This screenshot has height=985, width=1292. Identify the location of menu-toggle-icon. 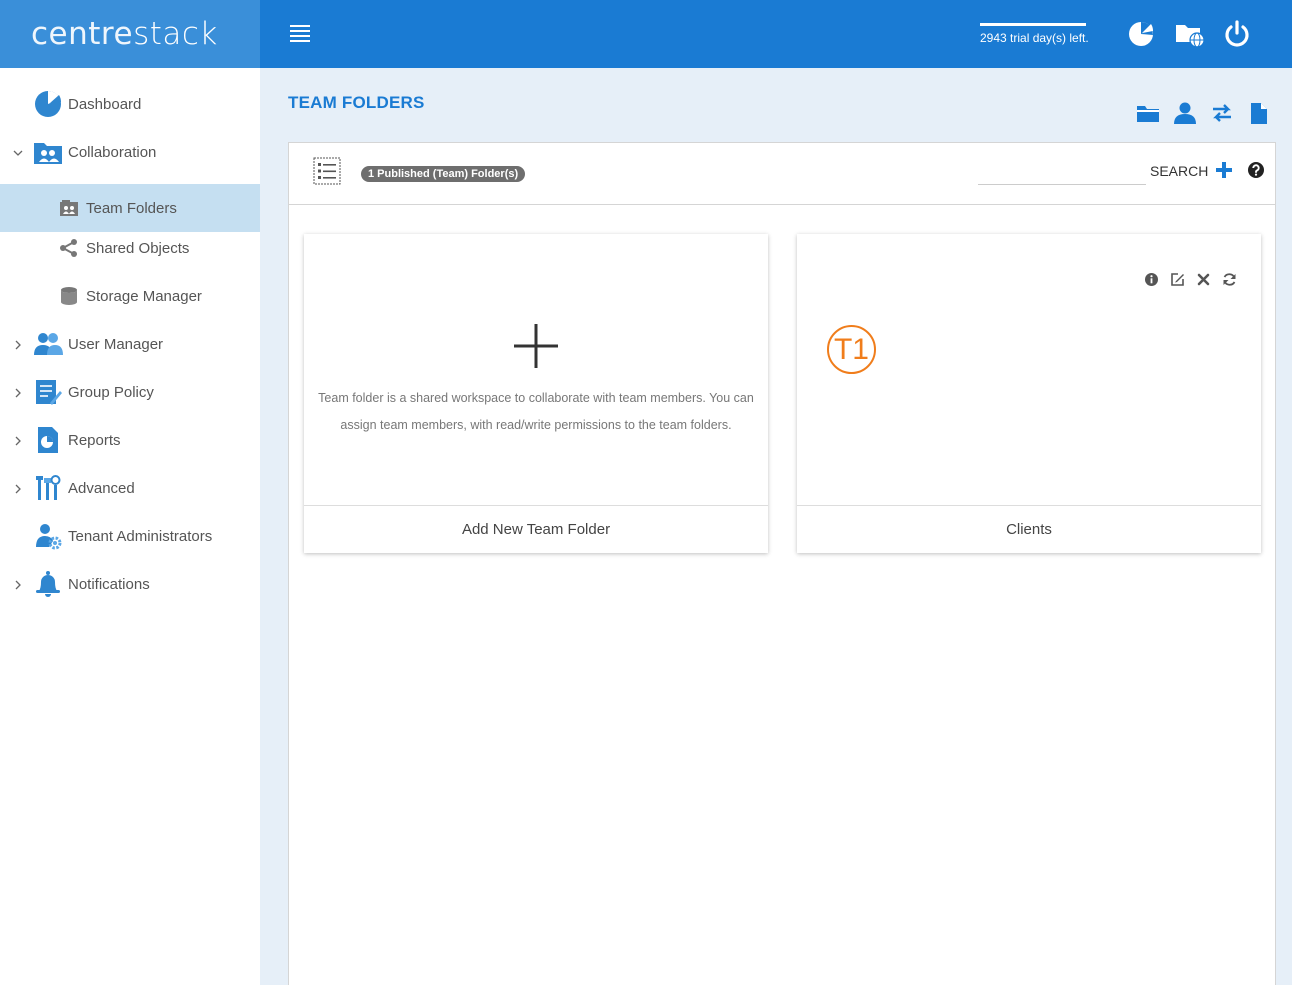
(300, 33).